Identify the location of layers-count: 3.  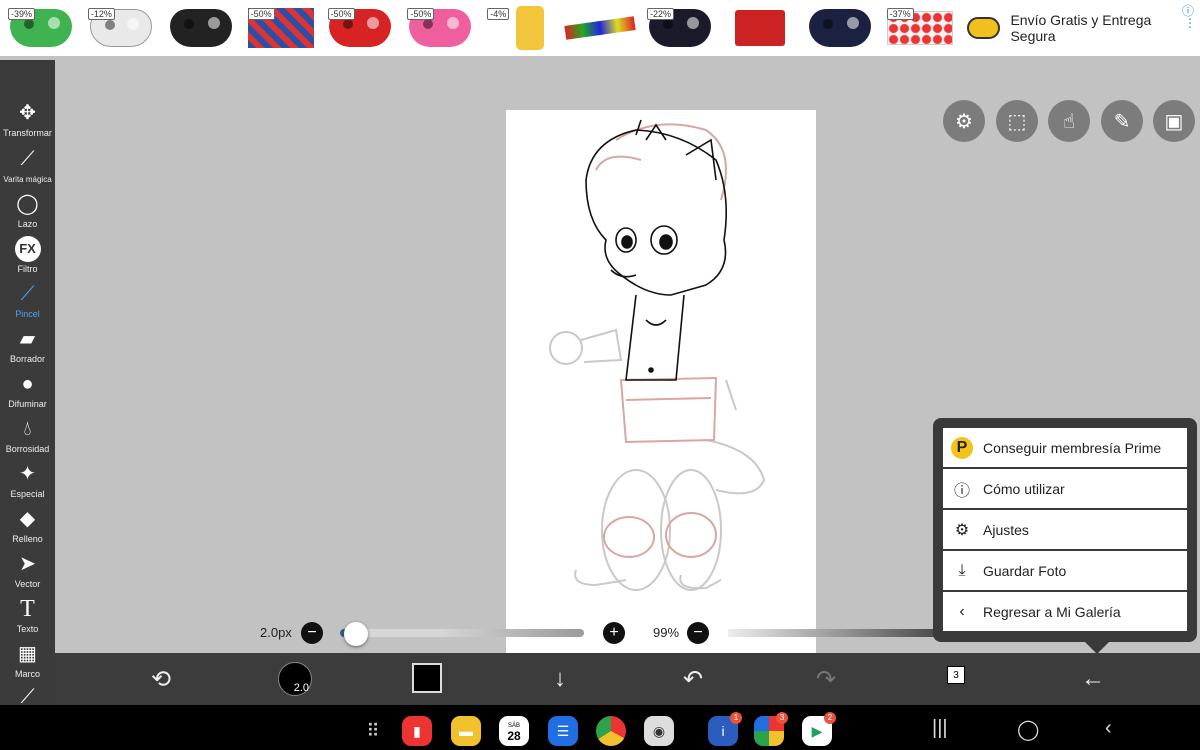
(956, 675).